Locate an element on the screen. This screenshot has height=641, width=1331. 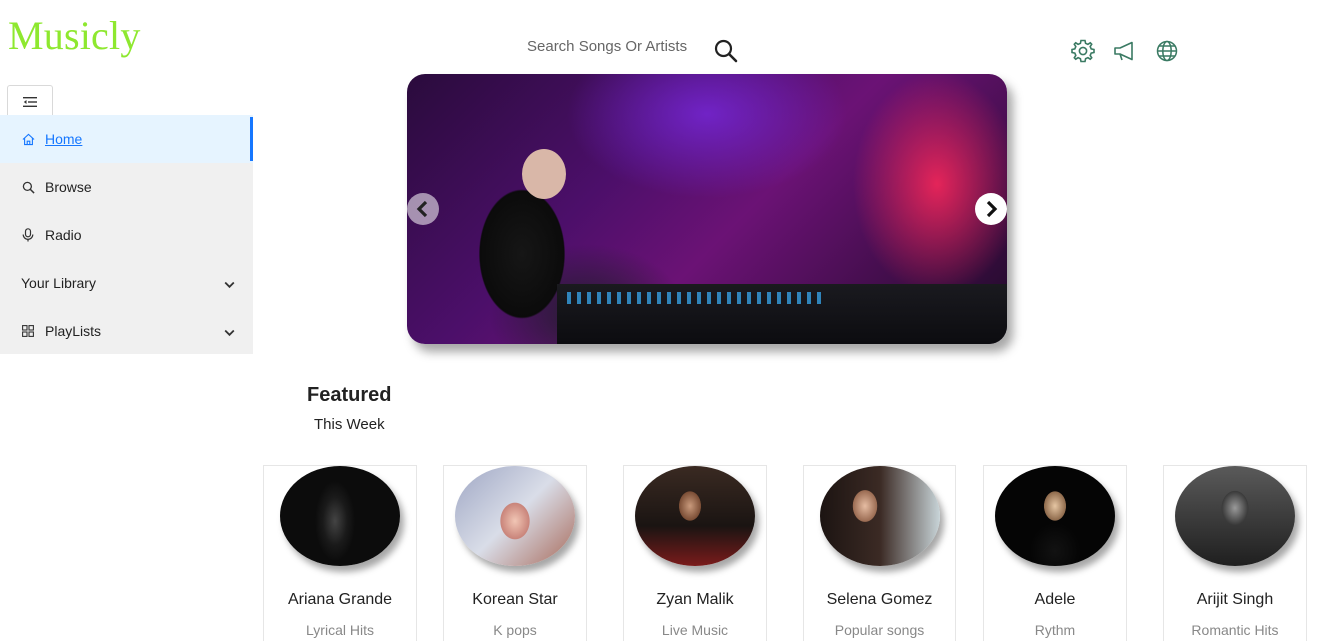
header-actions is located at coordinates (1125, 51).